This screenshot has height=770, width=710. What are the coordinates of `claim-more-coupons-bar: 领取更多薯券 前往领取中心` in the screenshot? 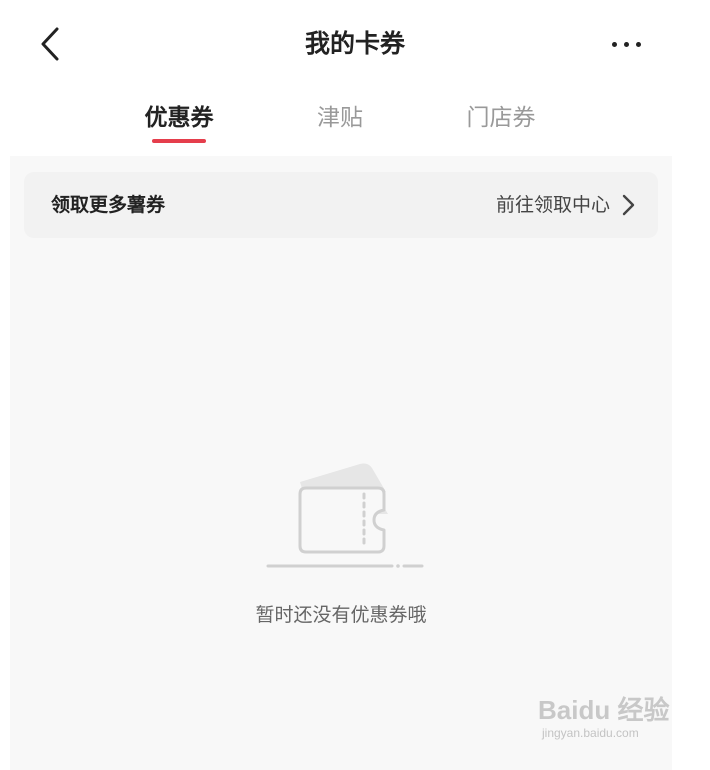 It's located at (341, 205).